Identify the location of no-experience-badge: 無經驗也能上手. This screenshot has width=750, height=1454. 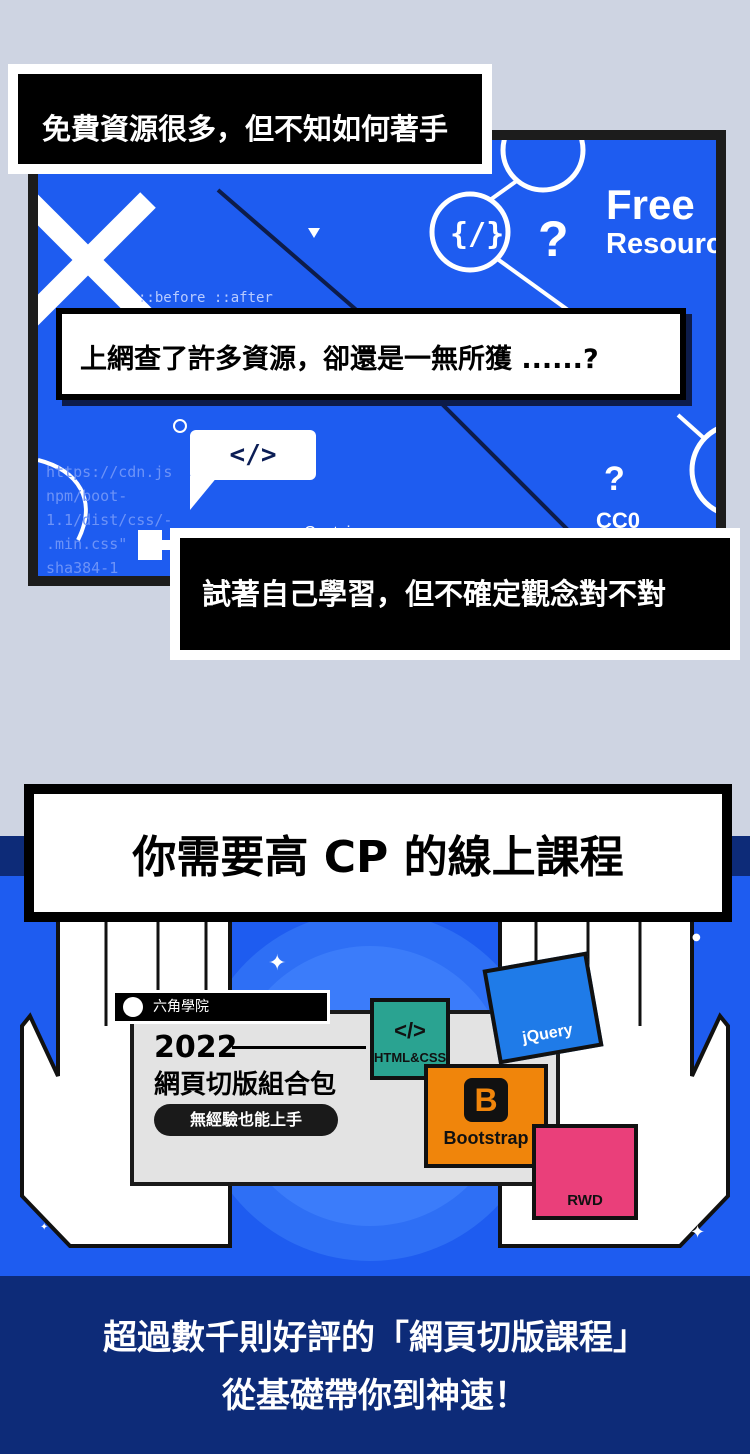
(246, 1120).